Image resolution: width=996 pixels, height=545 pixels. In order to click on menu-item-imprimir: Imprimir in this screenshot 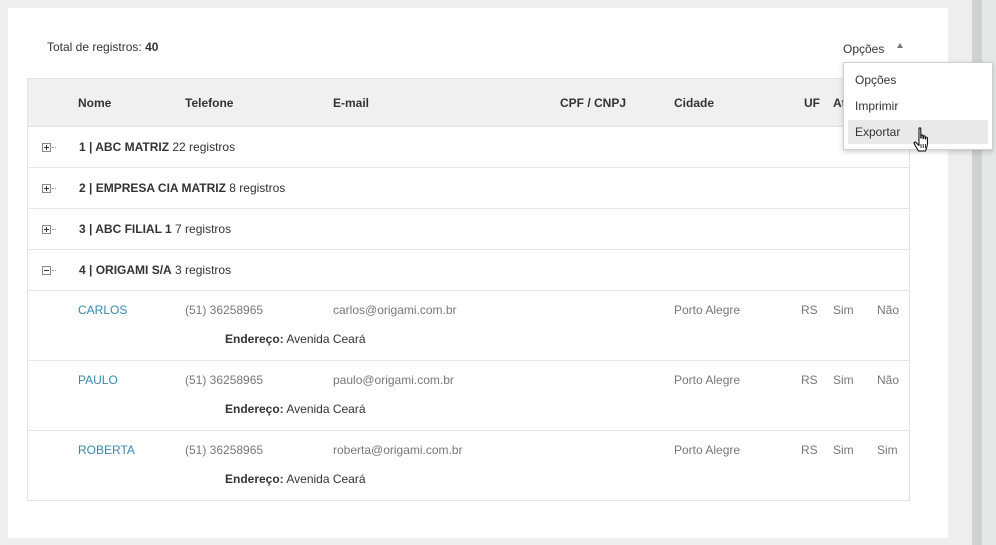, I will do `click(918, 106)`.